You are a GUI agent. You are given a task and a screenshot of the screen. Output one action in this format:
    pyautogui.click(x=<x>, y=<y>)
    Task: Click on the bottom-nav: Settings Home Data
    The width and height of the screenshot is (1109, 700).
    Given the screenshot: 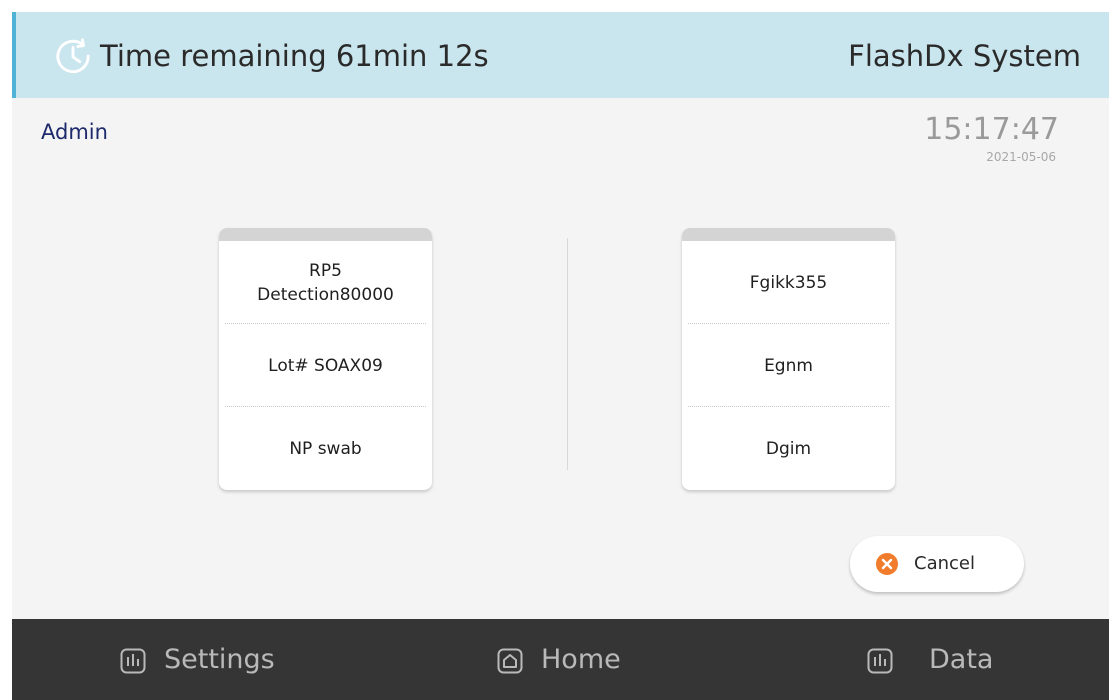 What is the action you would take?
    pyautogui.click(x=560, y=659)
    